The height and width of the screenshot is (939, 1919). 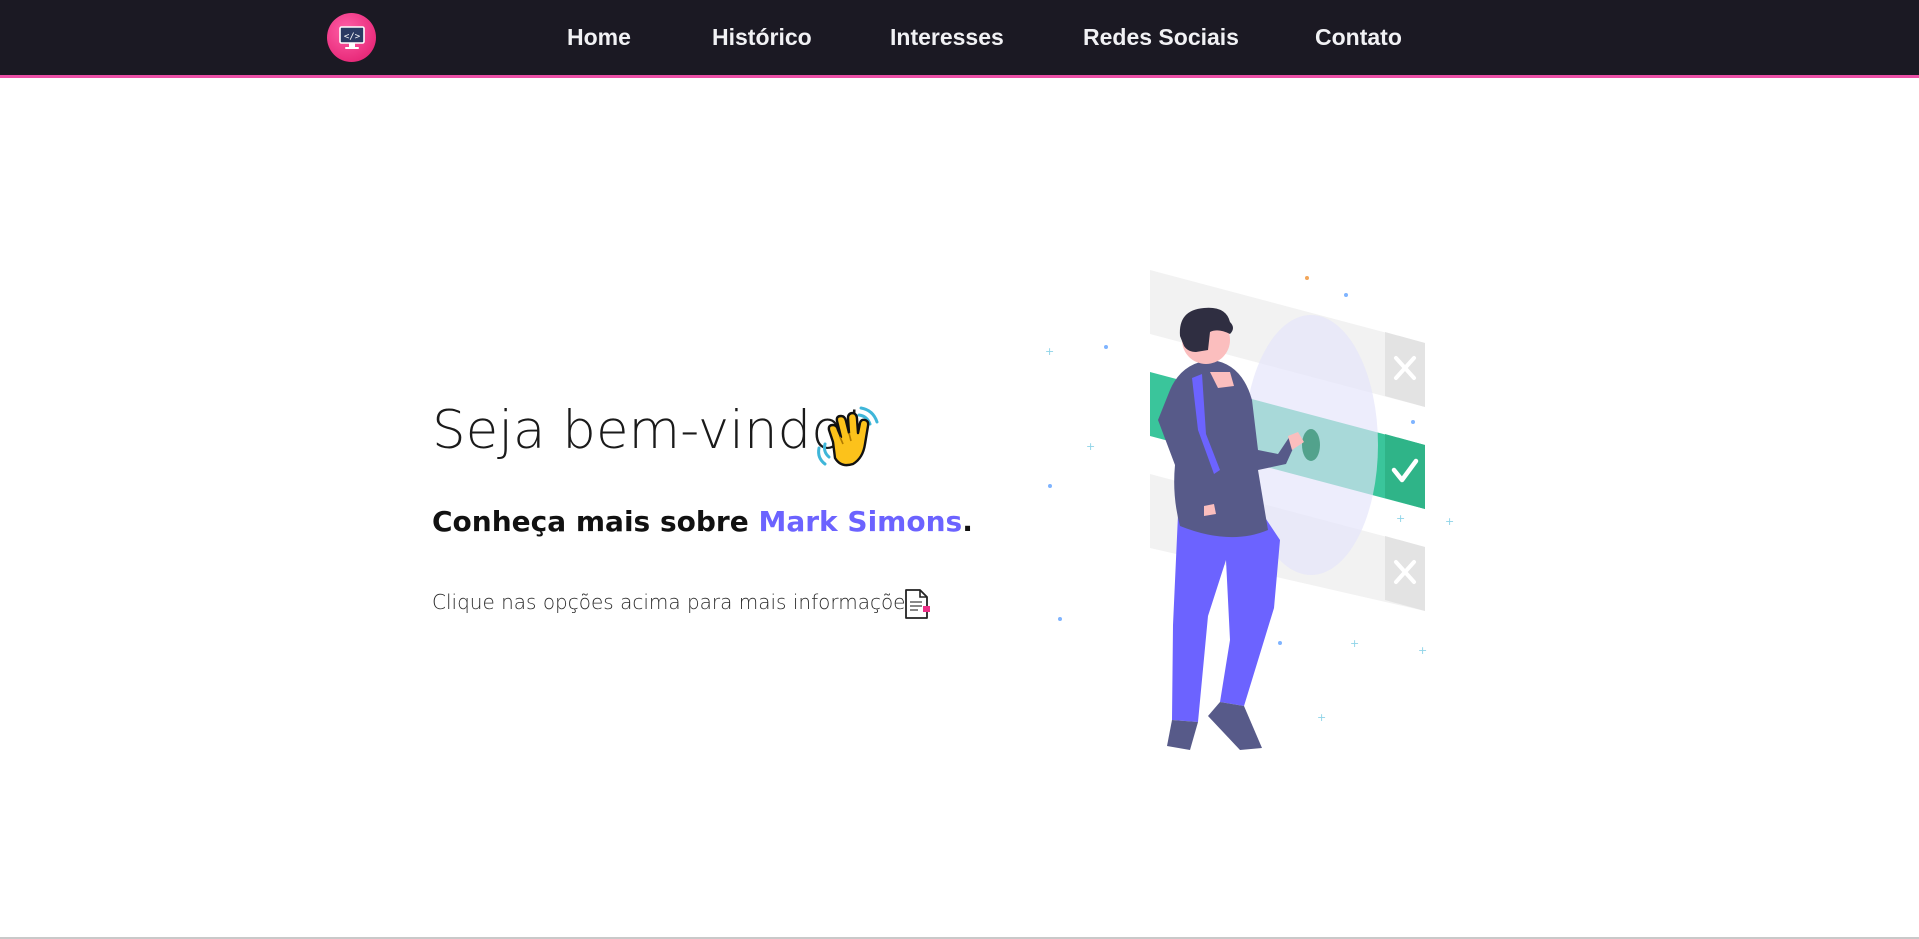 What do you see at coordinates (967, 521) in the screenshot?
I see `hero-subtitle-suffix: .` at bounding box center [967, 521].